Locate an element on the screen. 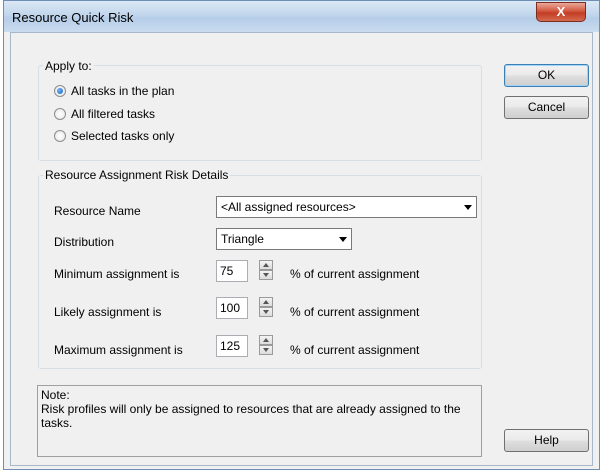 The height and width of the screenshot is (473, 603). likely-label: Likely assignment is is located at coordinates (108, 312).